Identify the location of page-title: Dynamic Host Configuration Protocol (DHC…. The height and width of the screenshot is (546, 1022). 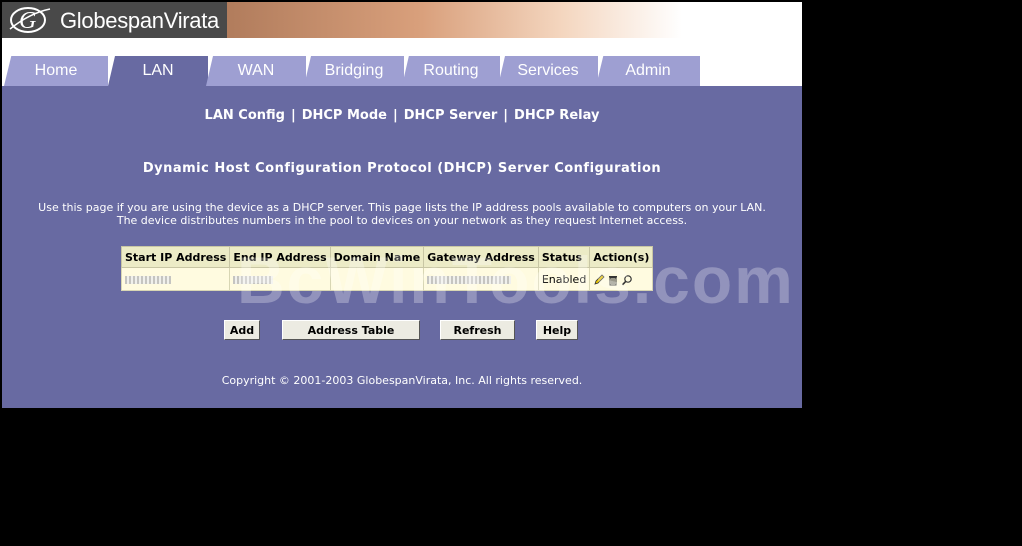
(402, 168).